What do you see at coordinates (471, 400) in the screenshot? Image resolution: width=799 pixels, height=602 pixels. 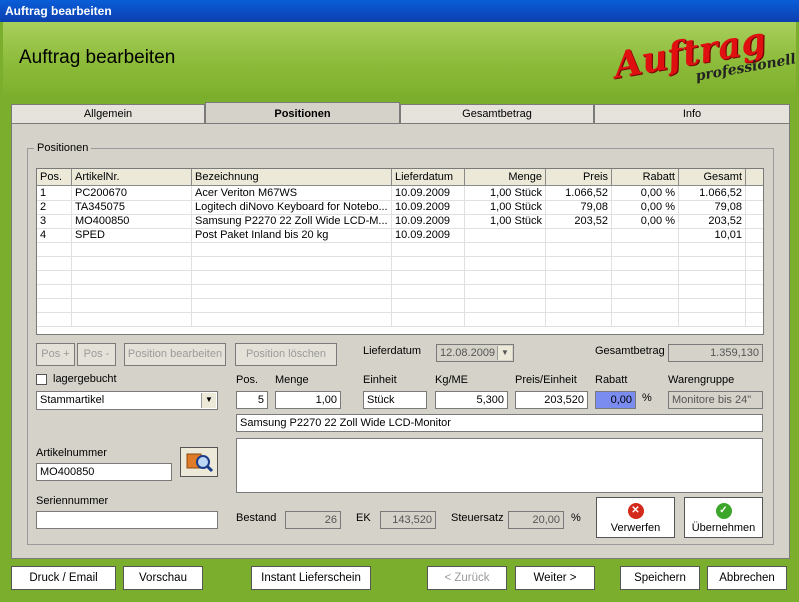 I see `kgme-field: 5,300` at bounding box center [471, 400].